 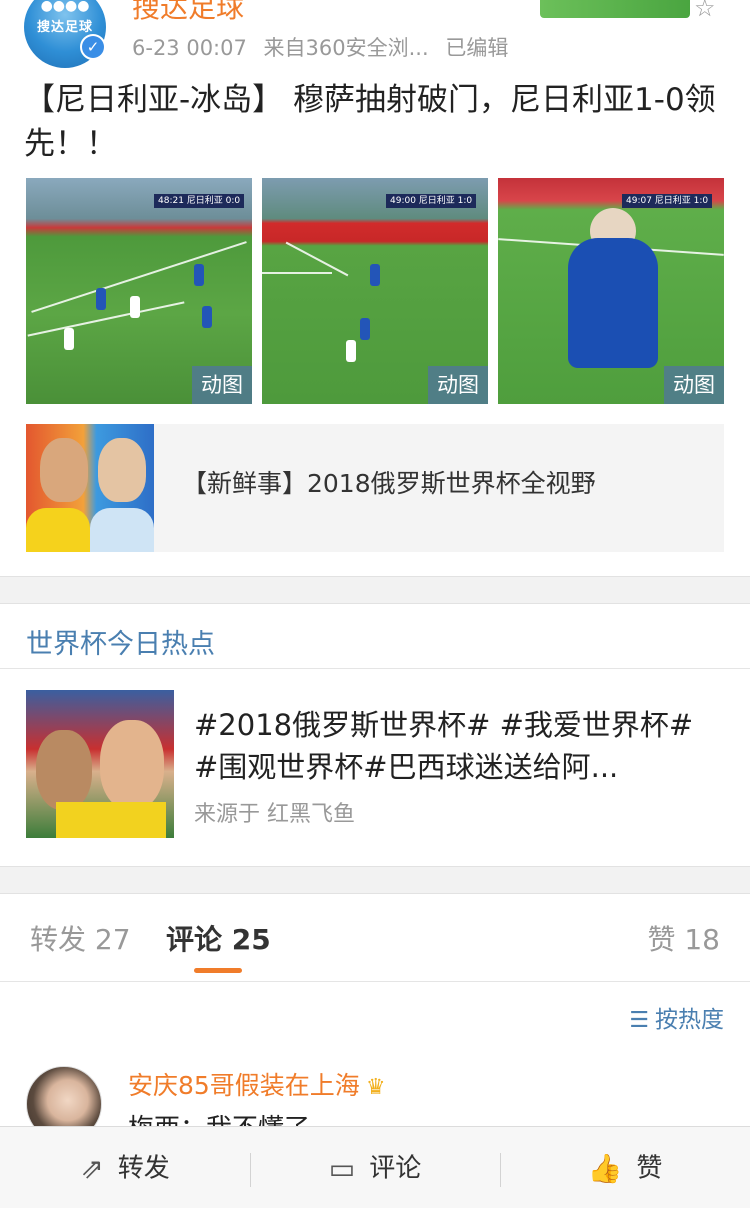 I want to click on scoreboard-3: 49:07 尼日利亚 1:0, so click(x=667, y=201).